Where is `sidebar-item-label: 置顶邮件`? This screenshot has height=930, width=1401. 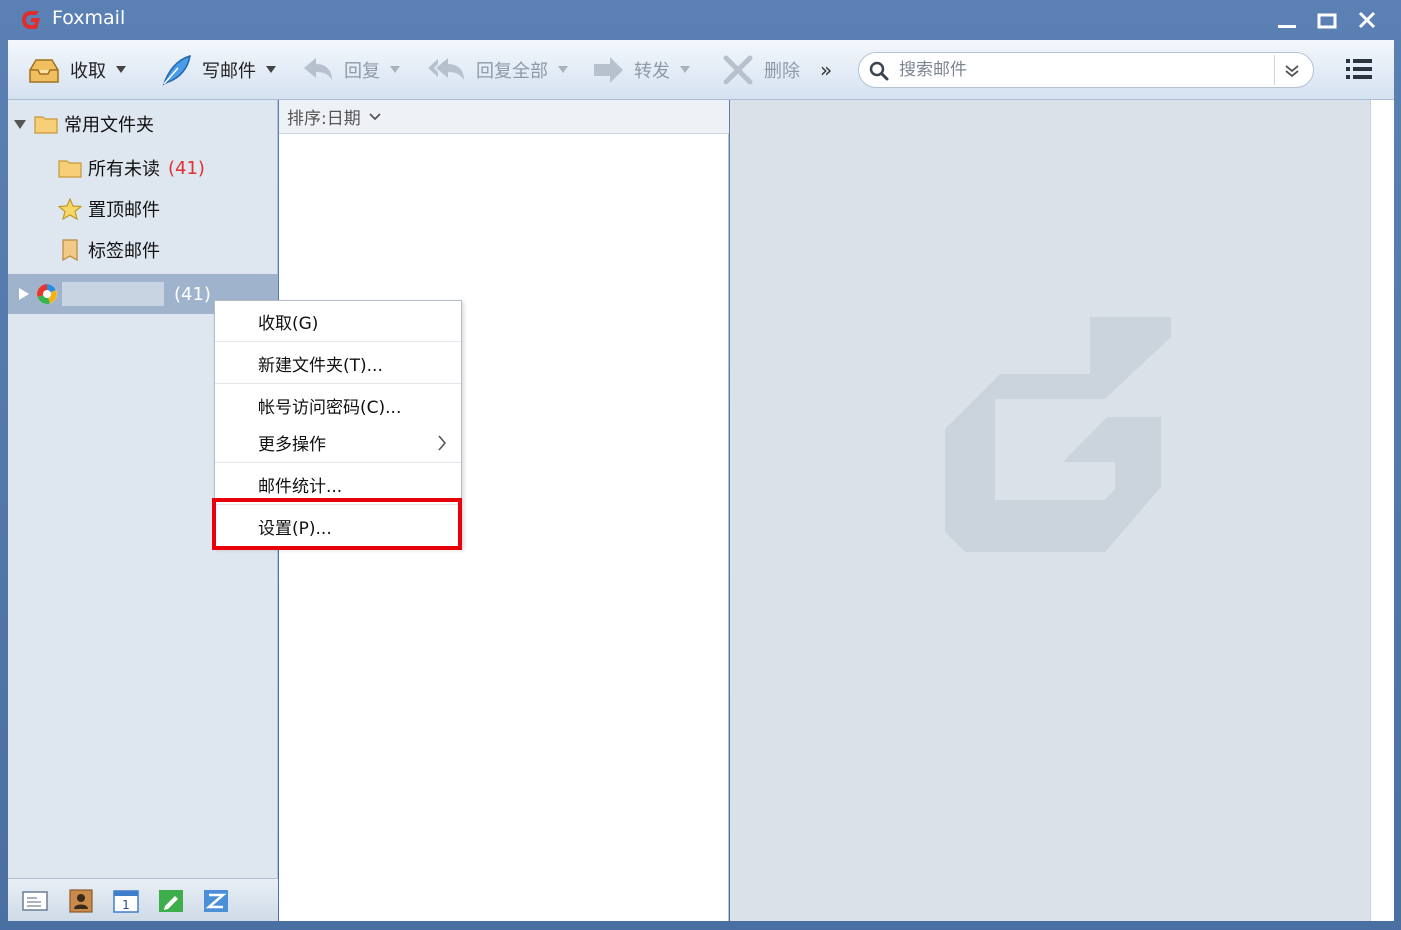 sidebar-item-label: 置顶邮件 is located at coordinates (124, 210).